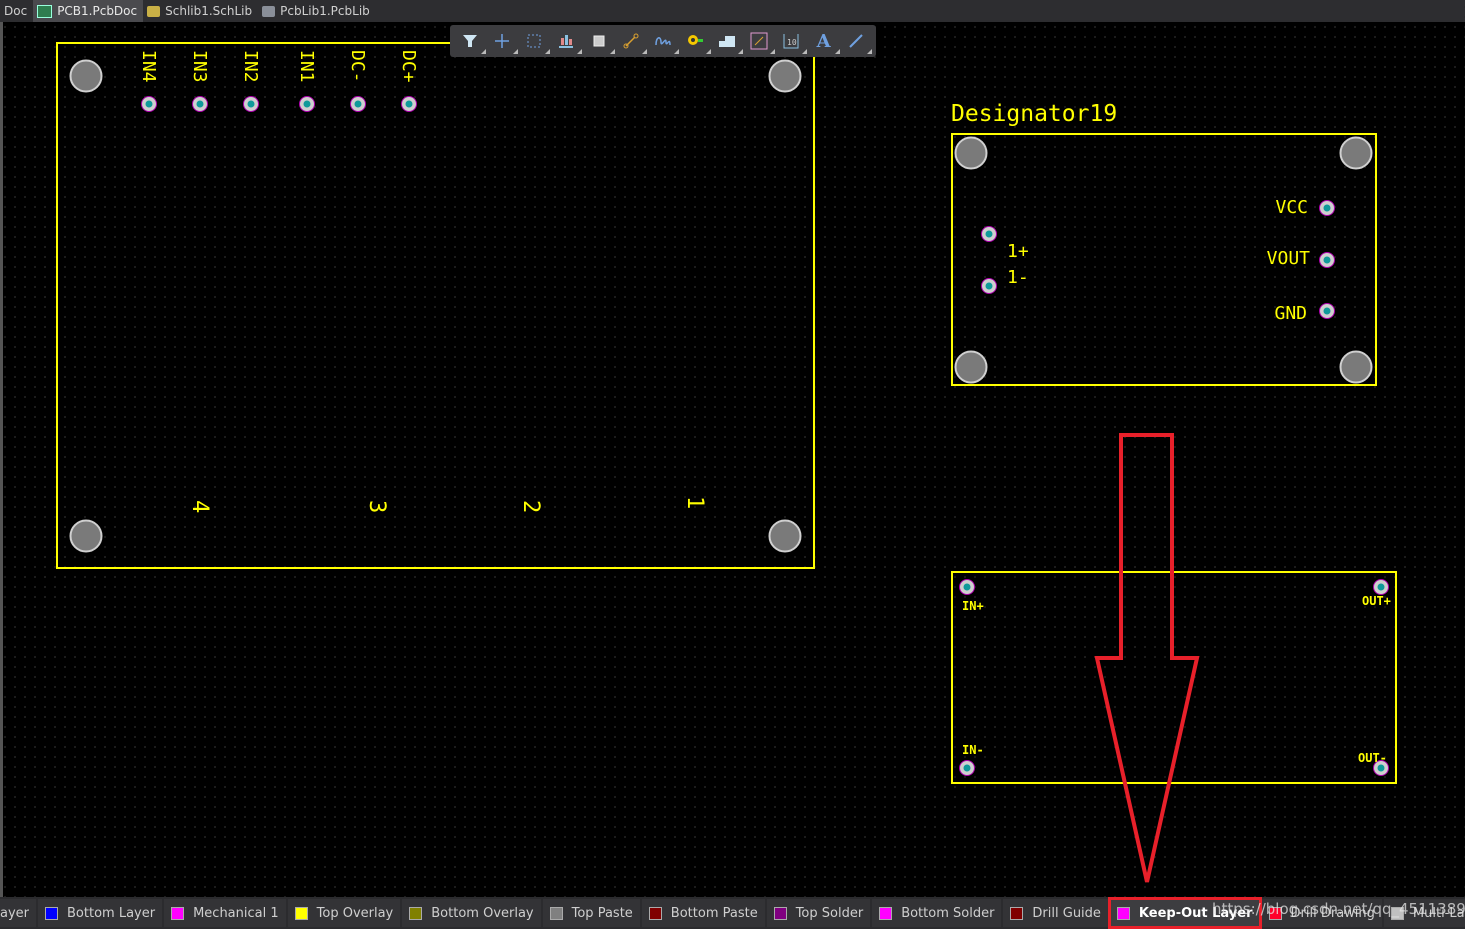 The width and height of the screenshot is (1465, 929). What do you see at coordinates (602, 913) in the screenshot?
I see `layer-label: Top Paste` at bounding box center [602, 913].